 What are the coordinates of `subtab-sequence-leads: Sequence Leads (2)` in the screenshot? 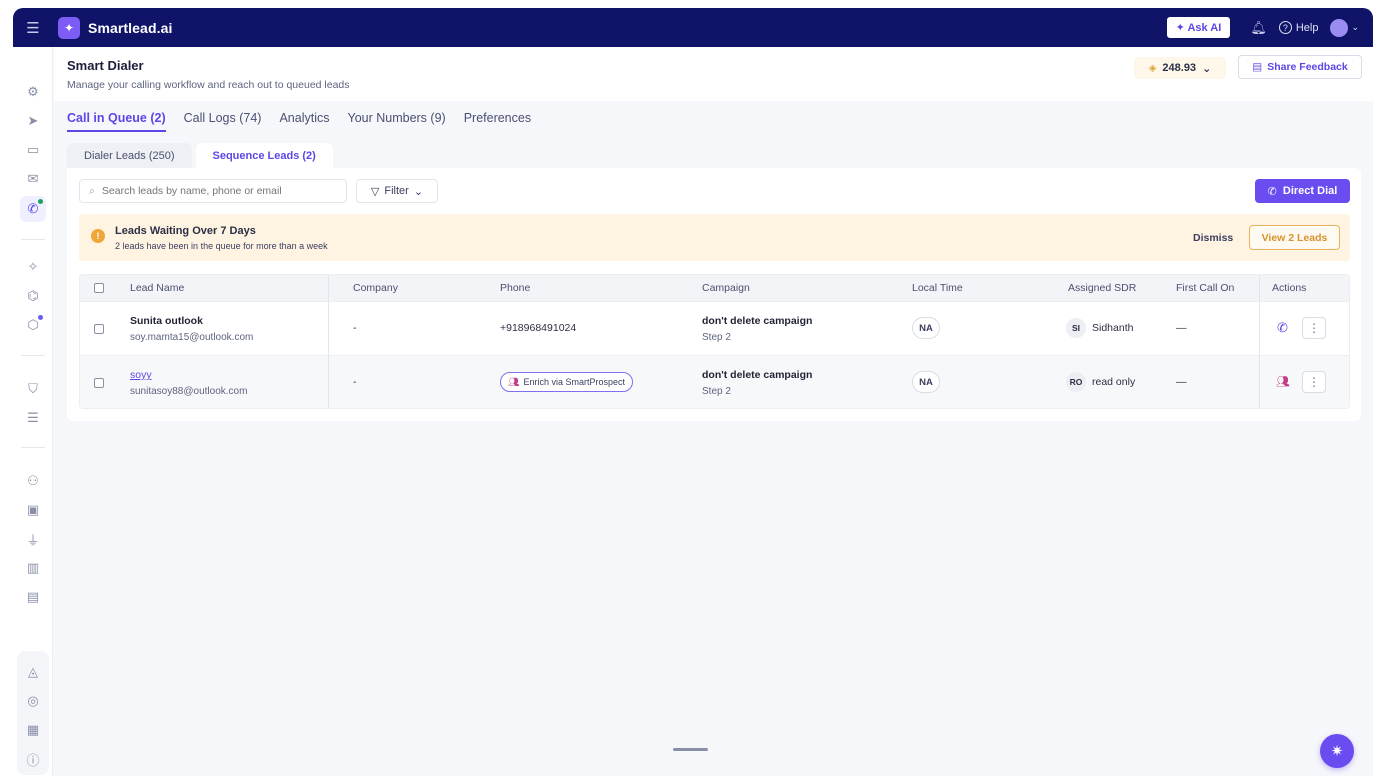 It's located at (264, 155).